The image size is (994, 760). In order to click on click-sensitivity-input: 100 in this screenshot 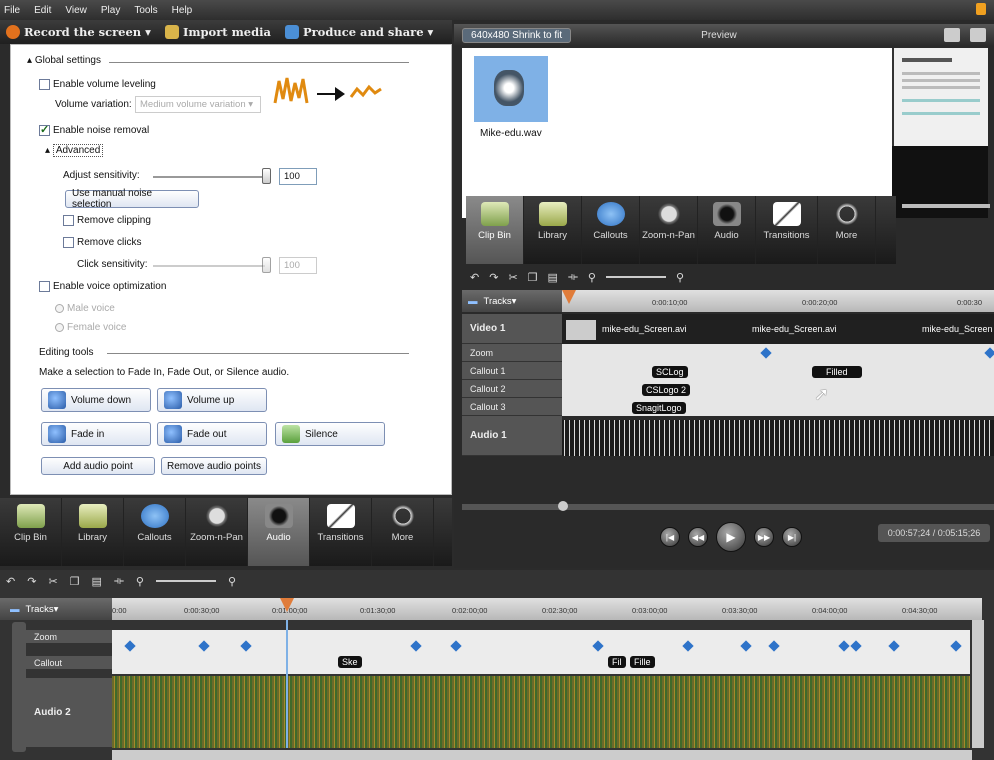, I will do `click(298, 265)`.